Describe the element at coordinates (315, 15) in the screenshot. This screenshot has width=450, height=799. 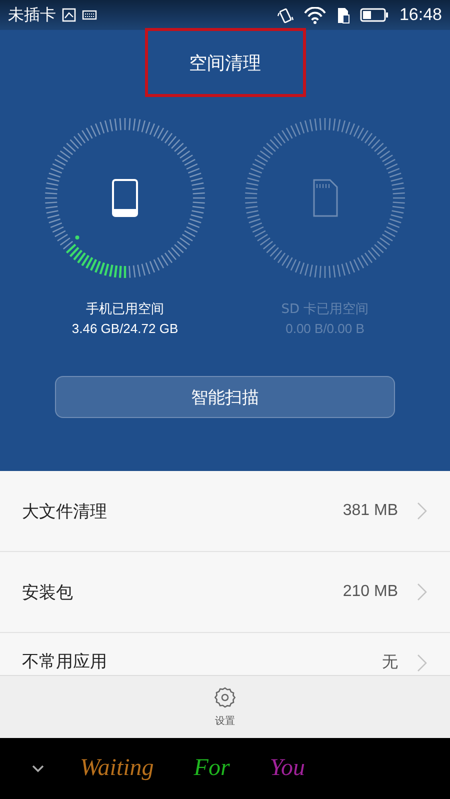
I see `wifi-icon` at that location.